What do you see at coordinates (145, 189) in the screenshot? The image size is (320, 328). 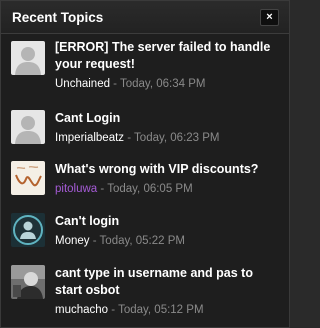 I see `topic-time: - Today, 06:05 PM` at bounding box center [145, 189].